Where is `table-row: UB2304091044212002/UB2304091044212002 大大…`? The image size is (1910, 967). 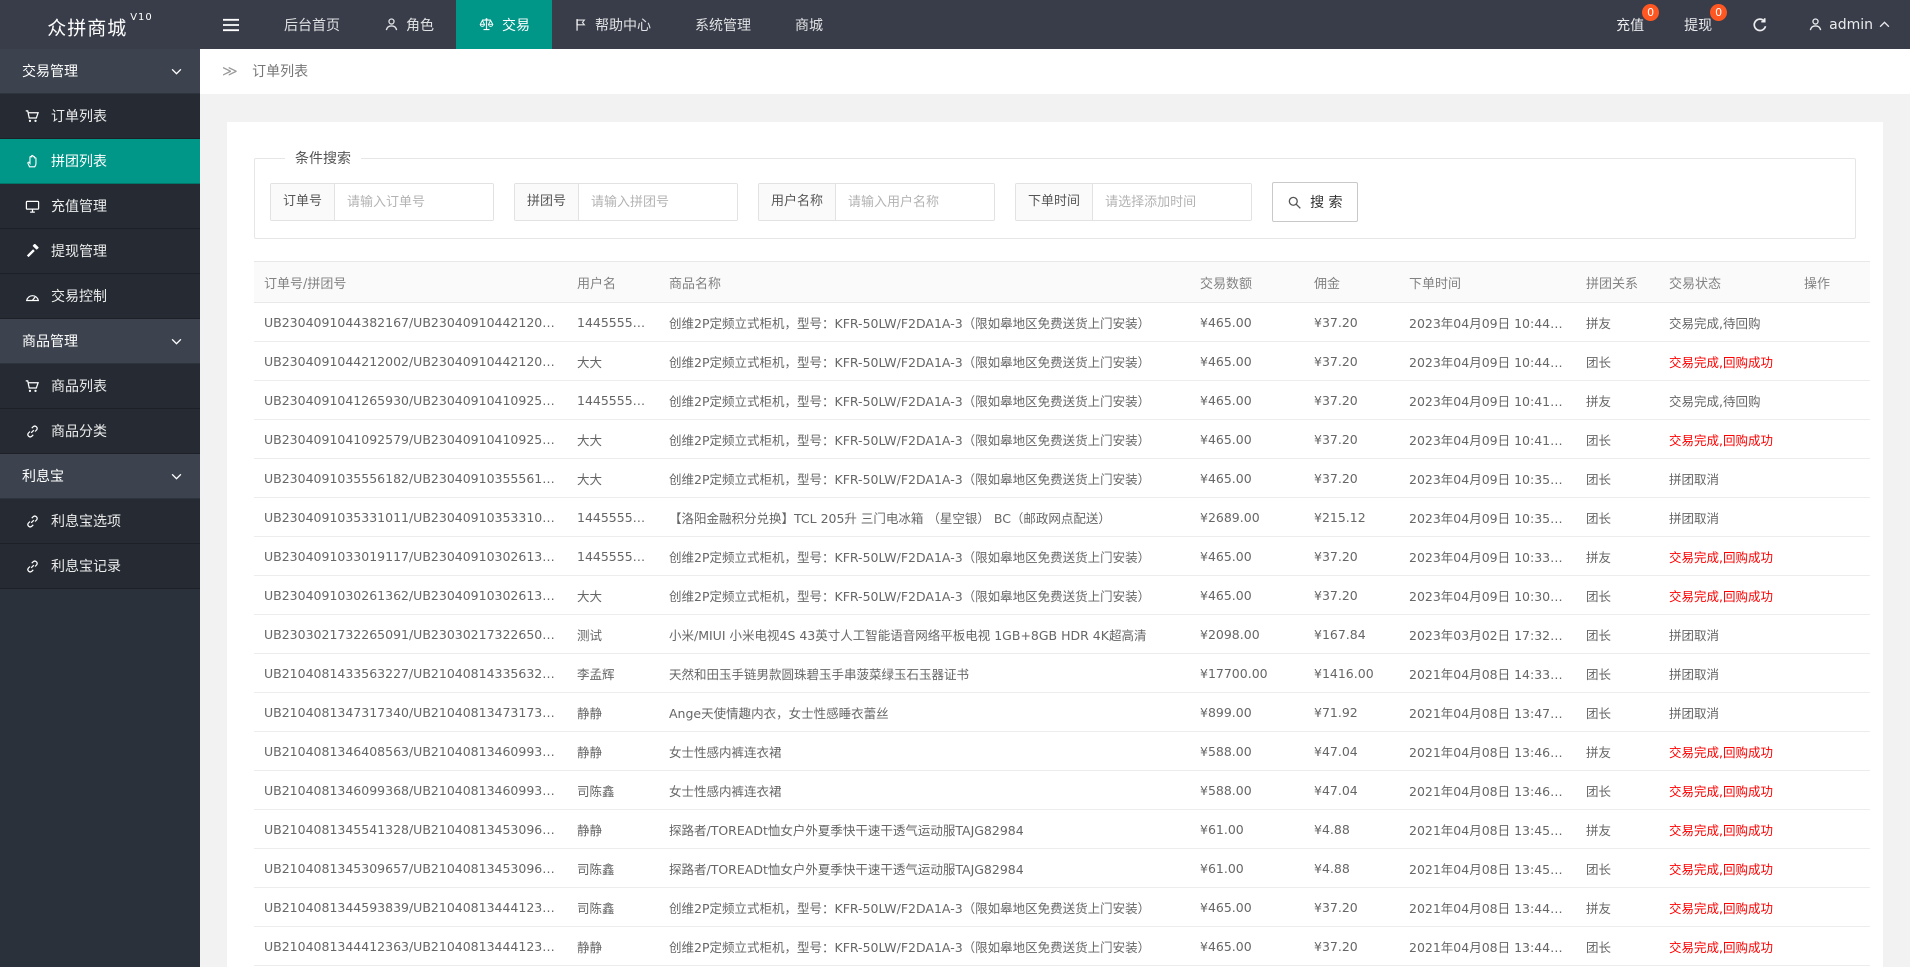 table-row: UB2304091044212002/UB2304091044212002 大大… is located at coordinates (1062, 361).